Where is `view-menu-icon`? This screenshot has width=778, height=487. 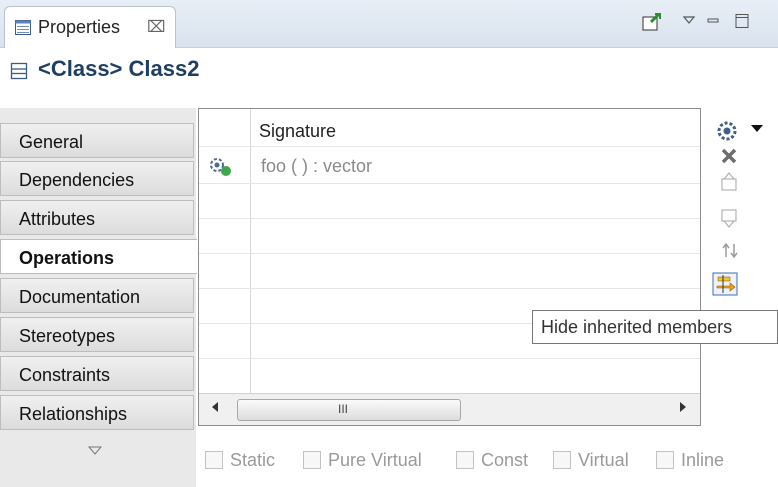
view-menu-icon is located at coordinates (689, 22).